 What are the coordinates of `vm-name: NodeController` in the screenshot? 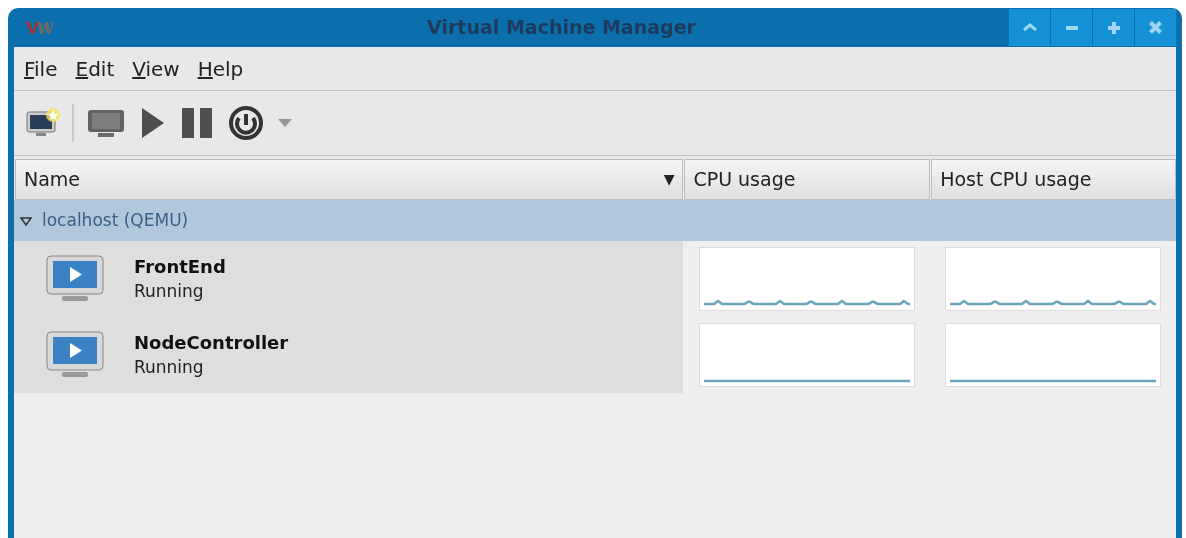 It's located at (211, 343).